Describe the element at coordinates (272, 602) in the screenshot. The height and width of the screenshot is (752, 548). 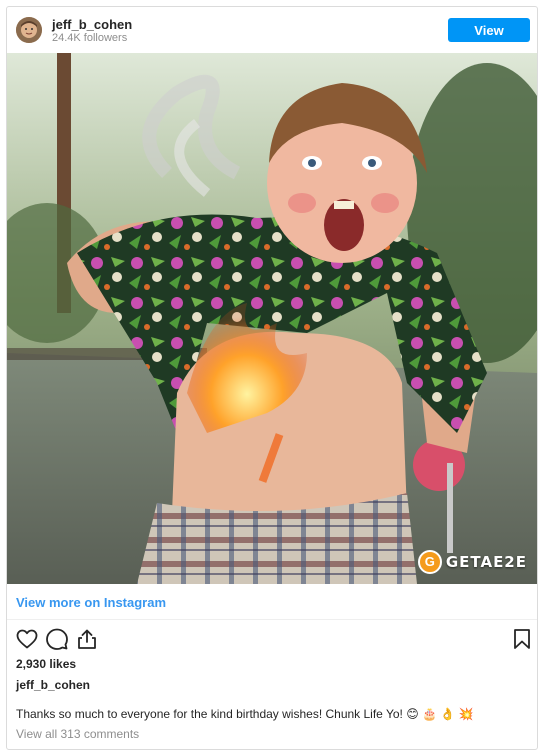
I see `view-more-bar: View more on Instagram` at that location.